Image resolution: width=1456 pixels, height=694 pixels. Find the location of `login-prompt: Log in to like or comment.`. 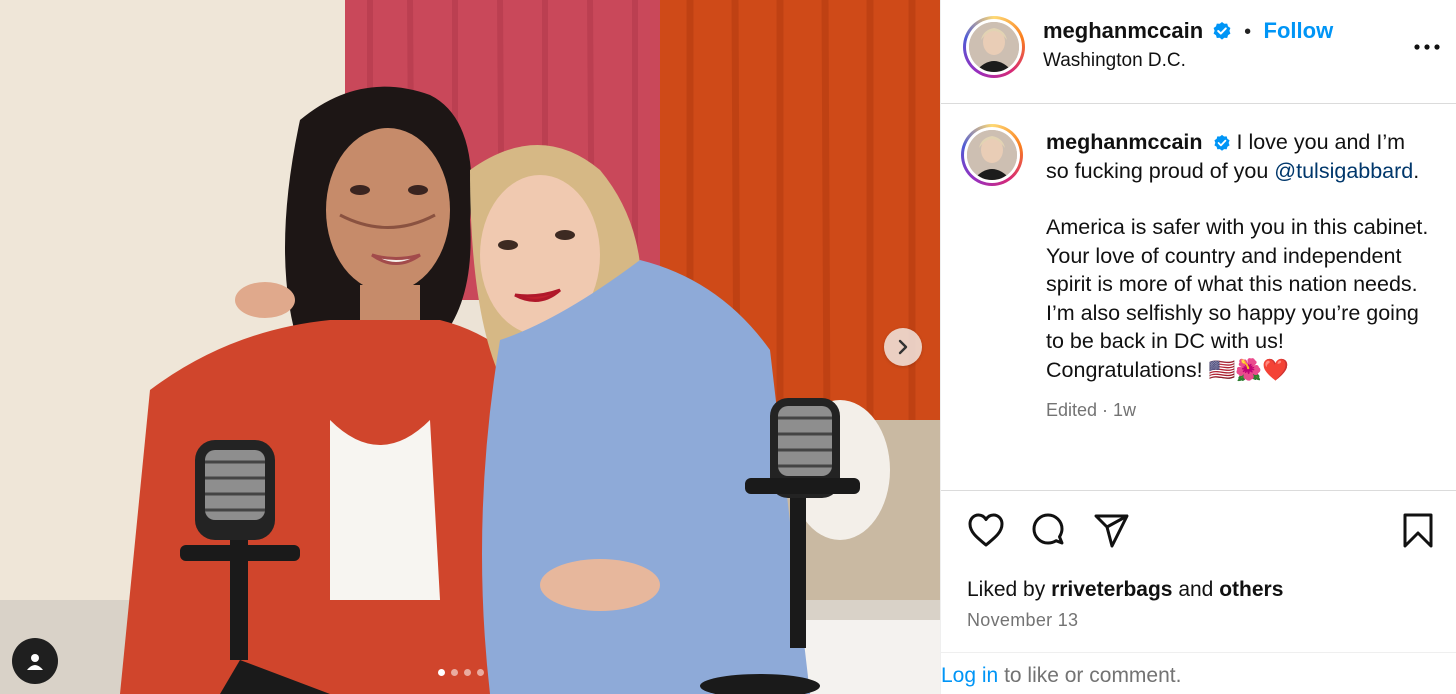

login-prompt: Log in to like or comment. is located at coordinates (1061, 676).